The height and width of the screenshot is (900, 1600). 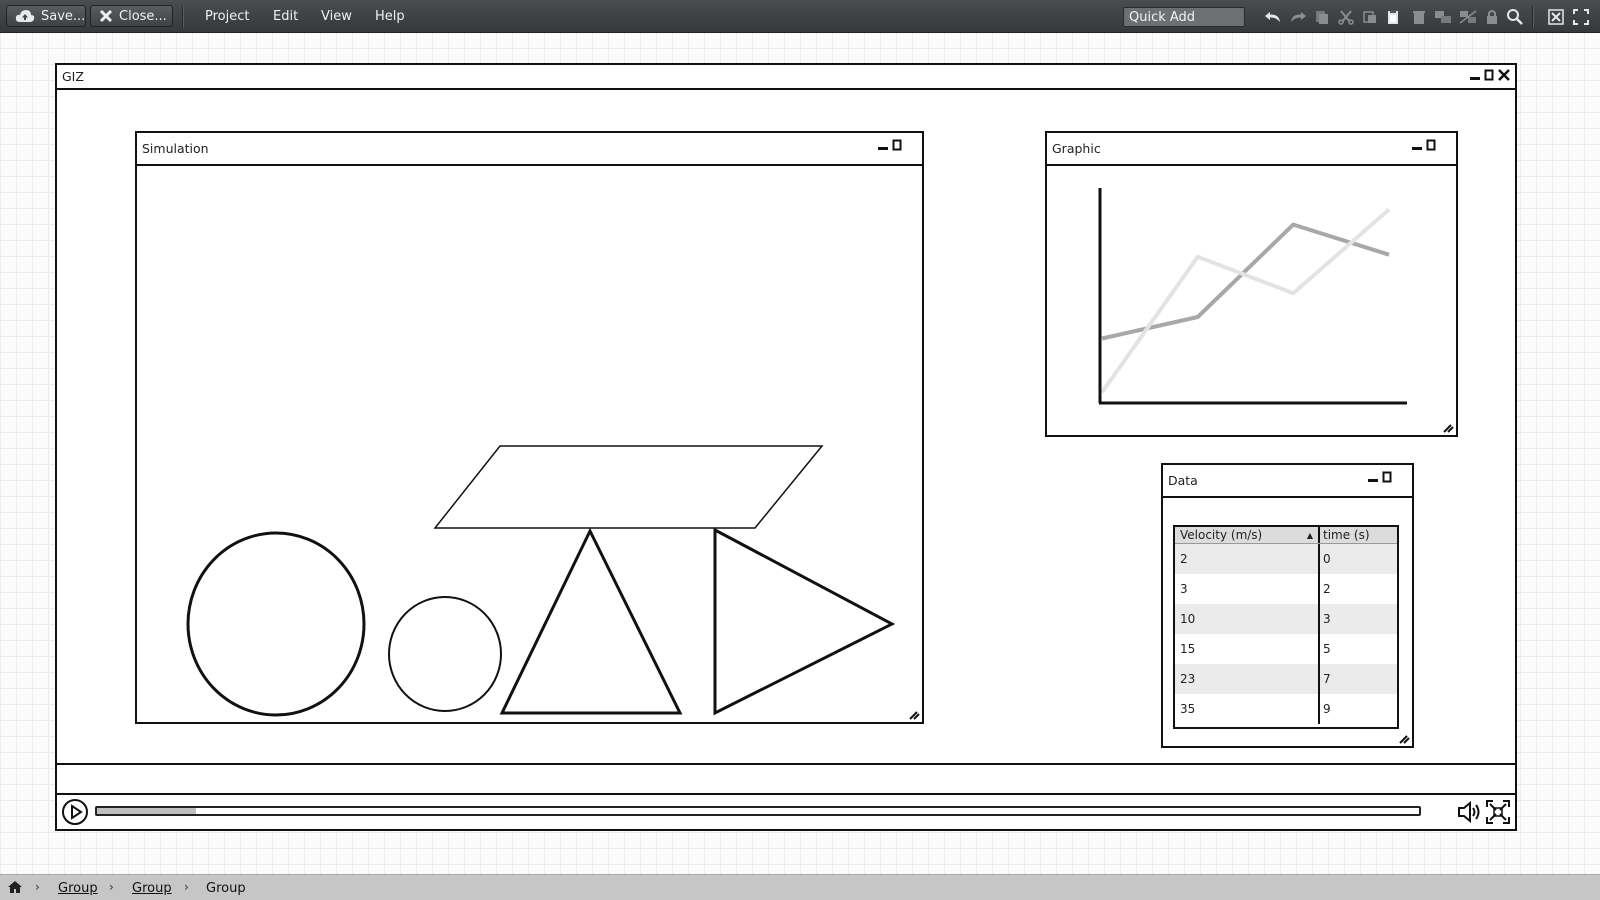 I want to click on duplicate-icon, so click(x=1322, y=17).